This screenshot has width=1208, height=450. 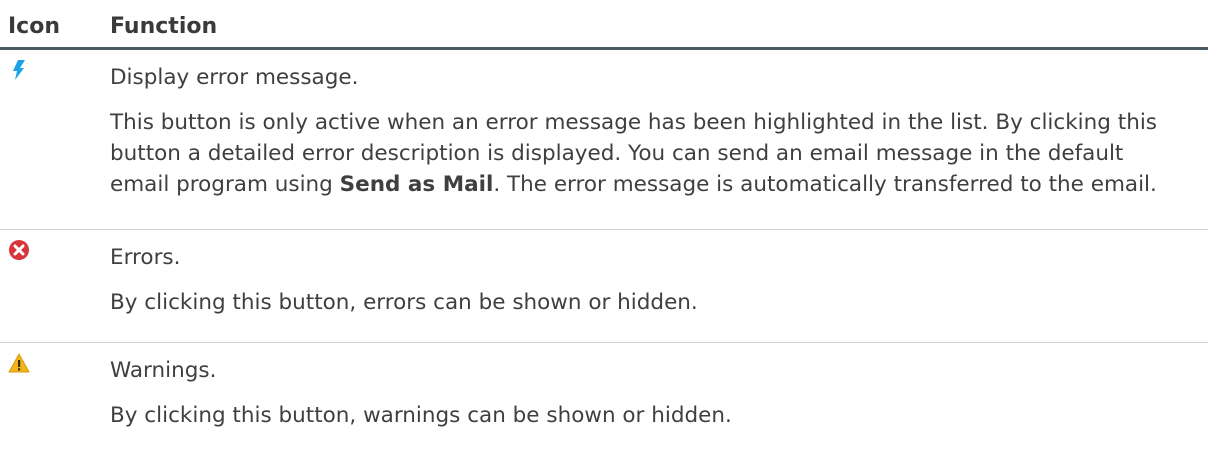 What do you see at coordinates (145, 257) in the screenshot?
I see `row-title: Errors.` at bounding box center [145, 257].